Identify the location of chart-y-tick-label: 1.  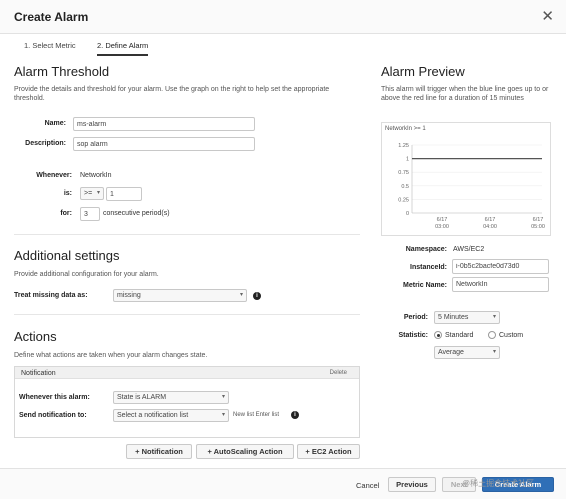
(407, 160).